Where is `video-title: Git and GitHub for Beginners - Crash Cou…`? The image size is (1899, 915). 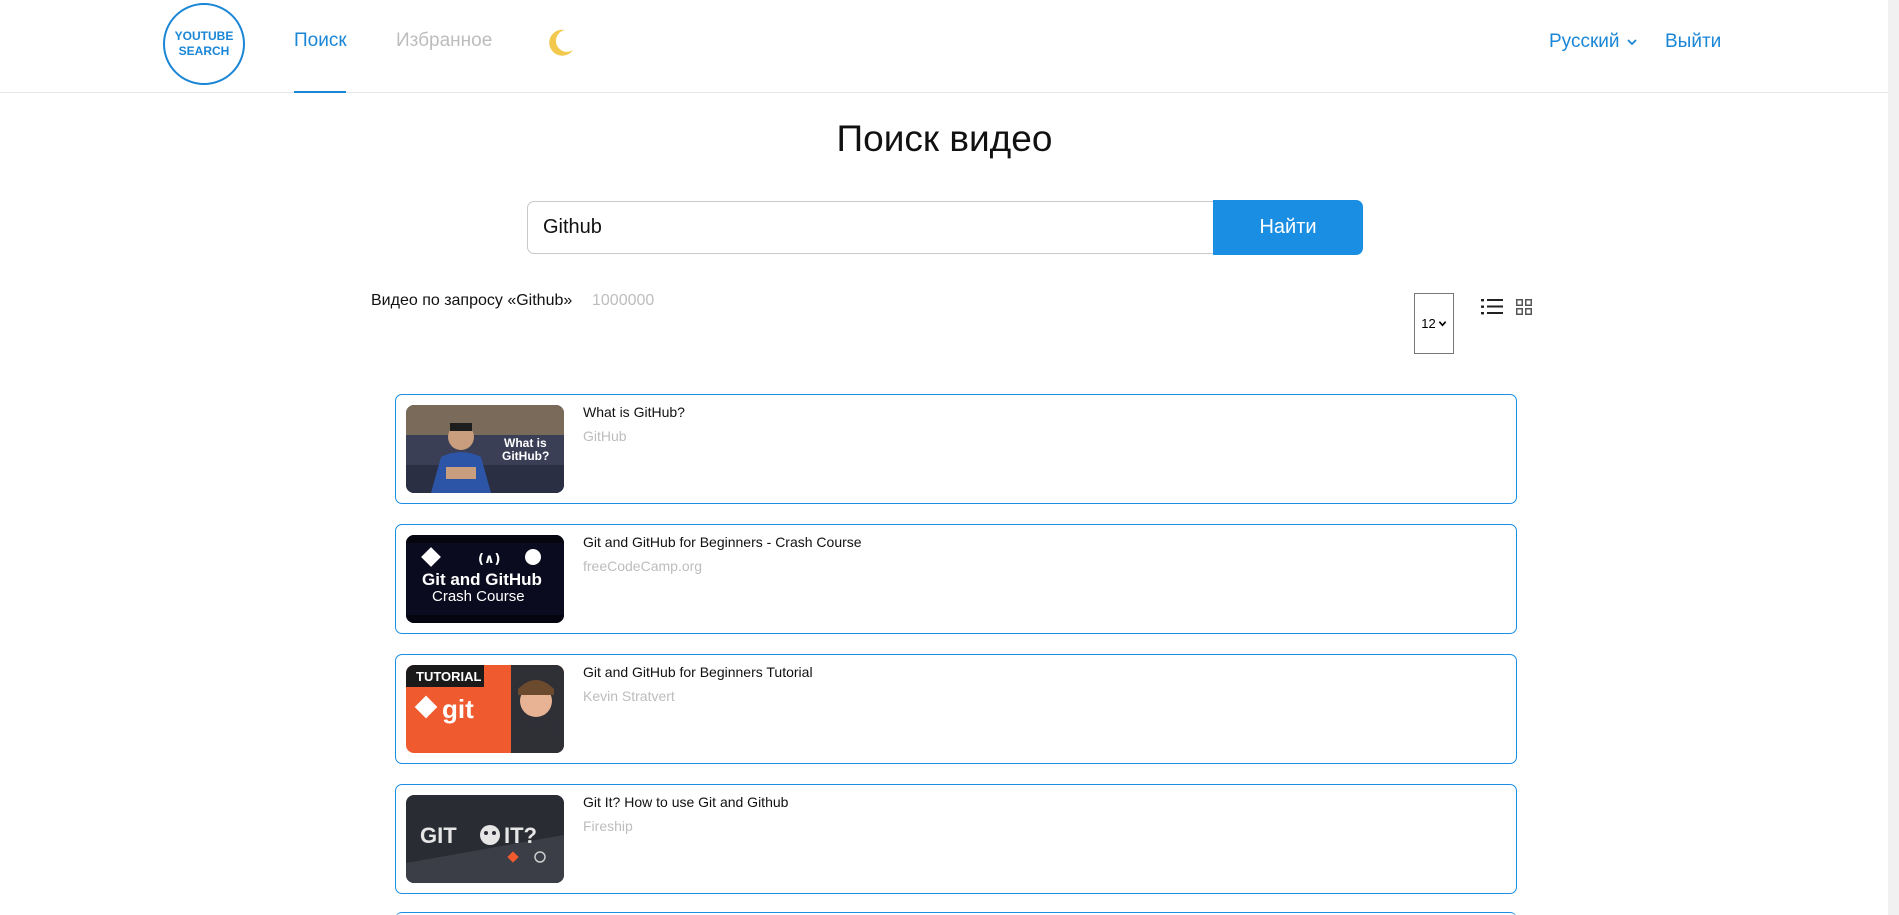
video-title: Git and GitHub for Beginners - Crash Cou… is located at coordinates (722, 542).